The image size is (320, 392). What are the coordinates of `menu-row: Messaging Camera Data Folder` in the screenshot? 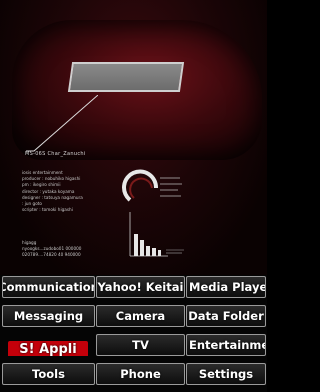 It's located at (133, 316).